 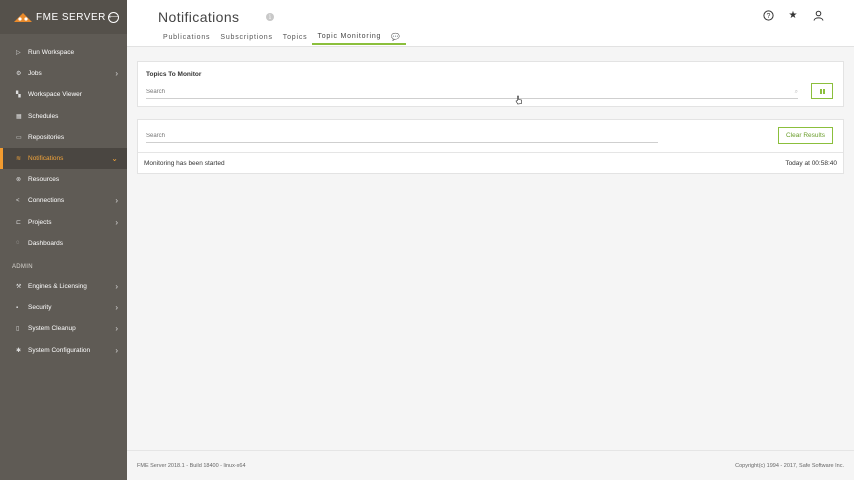 I want to click on sidebar-item-label: Repositories, so click(x=46, y=137).